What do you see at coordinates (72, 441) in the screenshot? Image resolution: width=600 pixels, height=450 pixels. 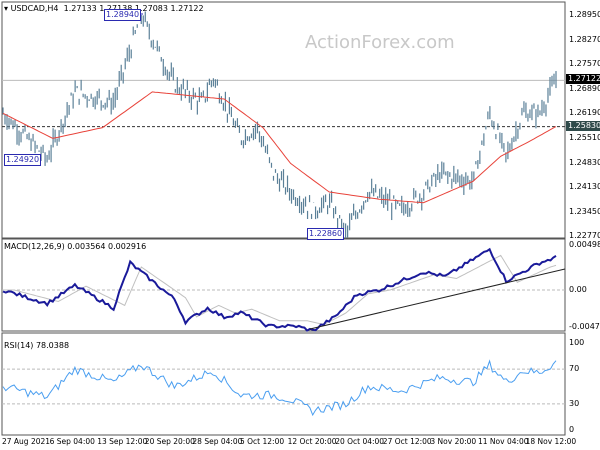 I see `time-tick: 6 Sep 04:00` at bounding box center [72, 441].